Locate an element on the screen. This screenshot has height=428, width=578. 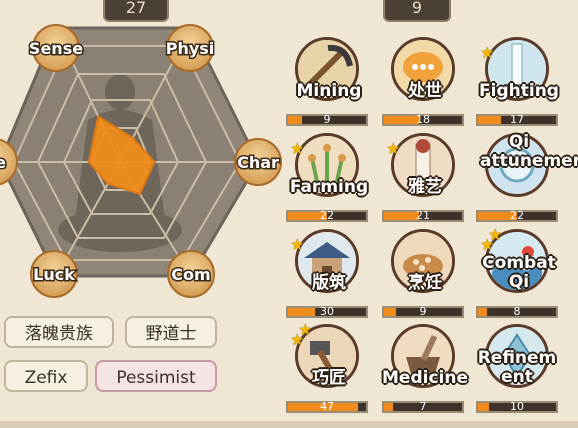
trait-label: Pessimist is located at coordinates (156, 378).